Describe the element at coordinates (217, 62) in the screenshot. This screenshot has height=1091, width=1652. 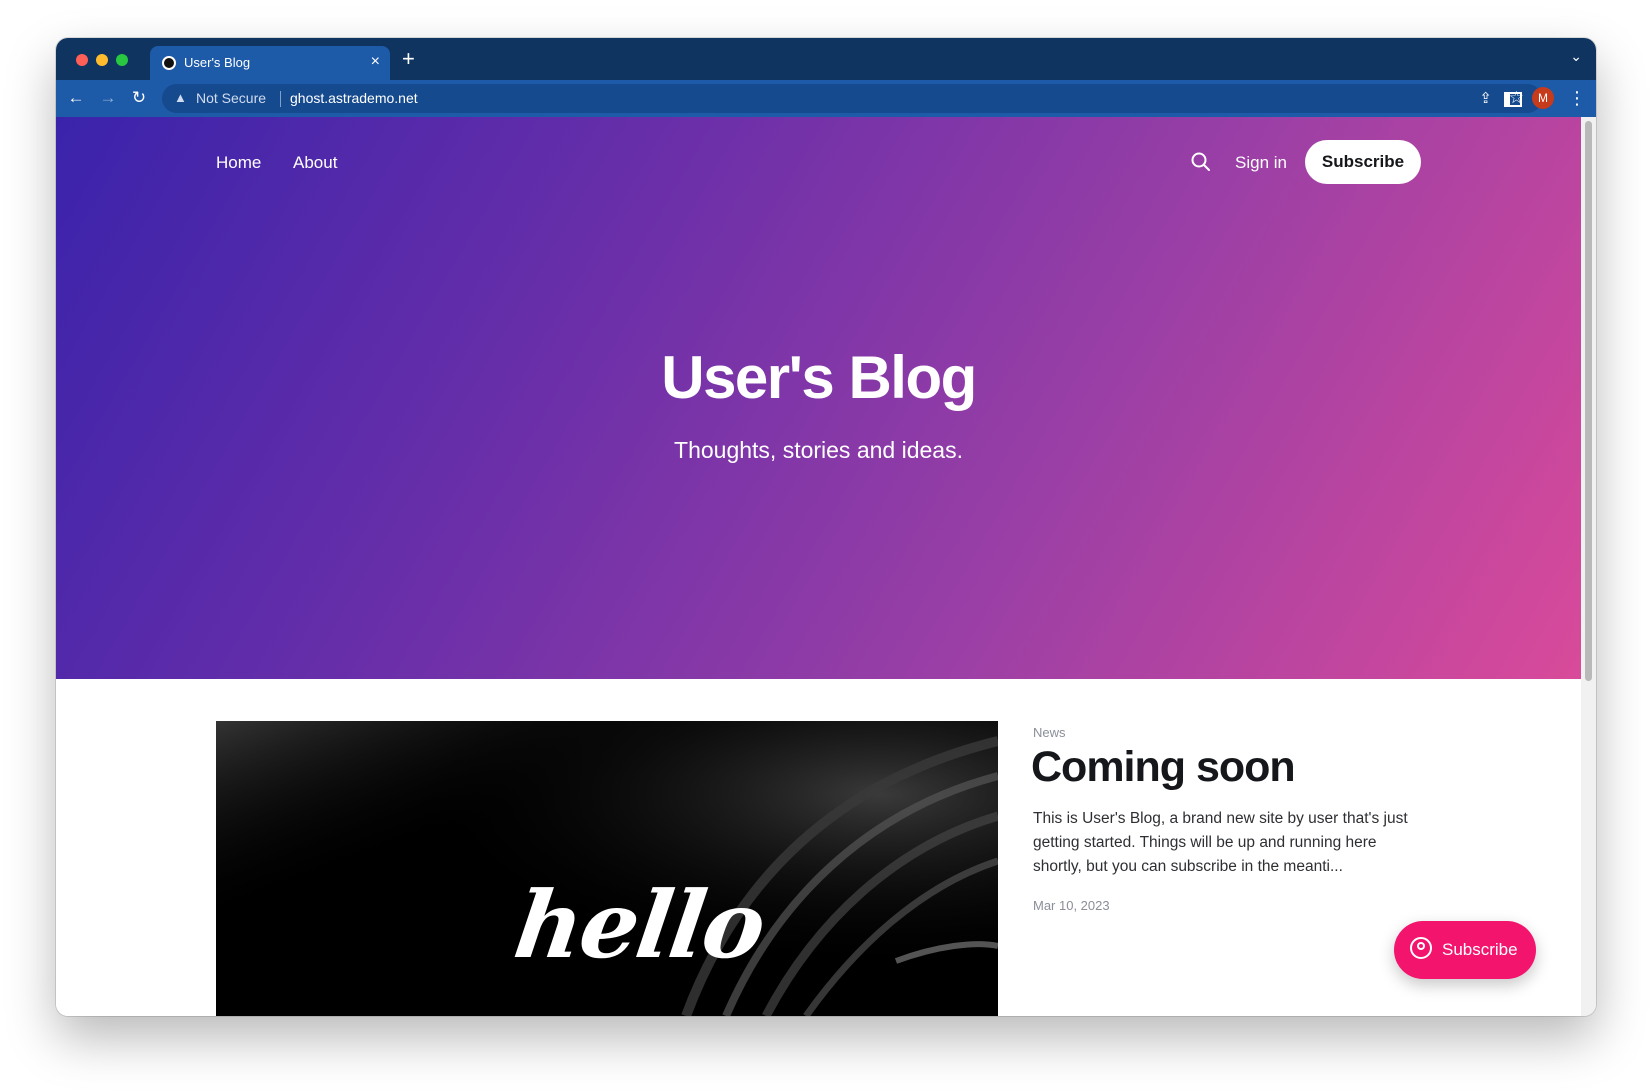
I see `tab-title: User's Blog` at that location.